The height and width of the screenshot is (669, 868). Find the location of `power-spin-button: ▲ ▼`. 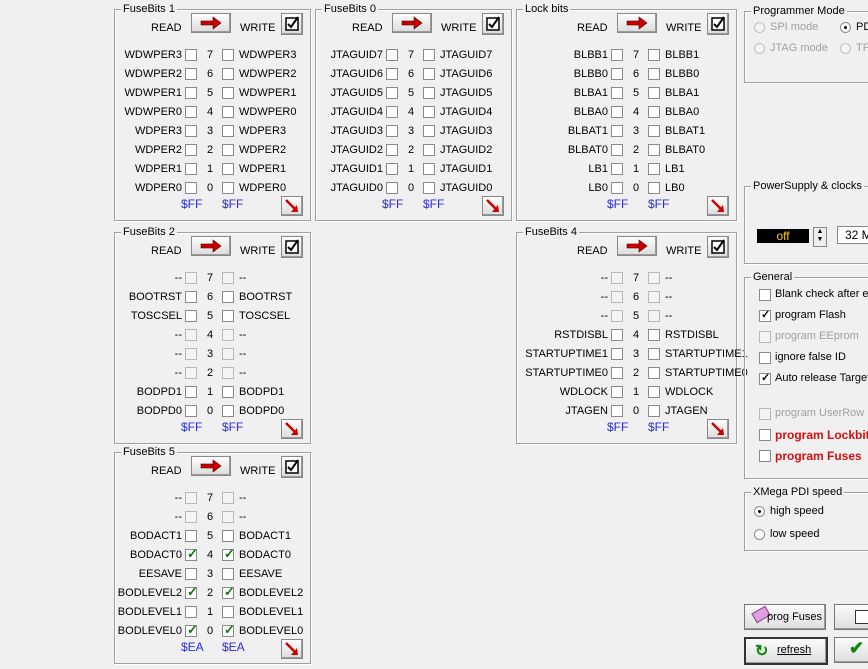

power-spin-button: ▲ ▼ is located at coordinates (820, 237).